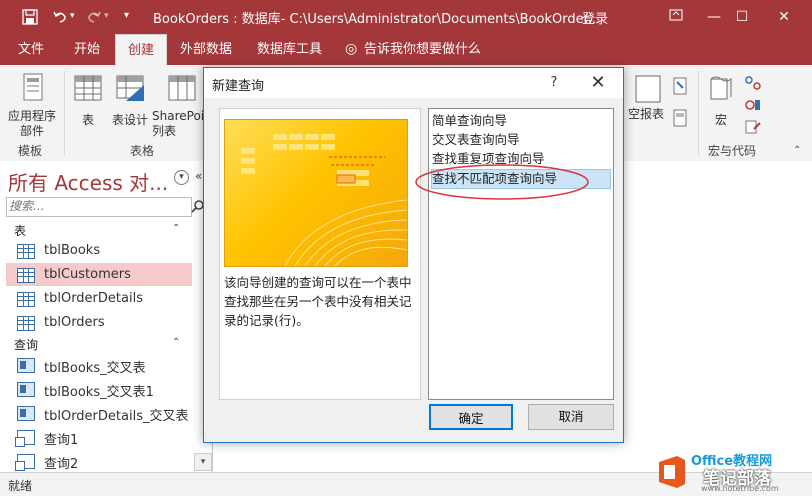 The width and height of the screenshot is (812, 496). What do you see at coordinates (83, 206) in the screenshot?
I see `nav-search-input` at bounding box center [83, 206].